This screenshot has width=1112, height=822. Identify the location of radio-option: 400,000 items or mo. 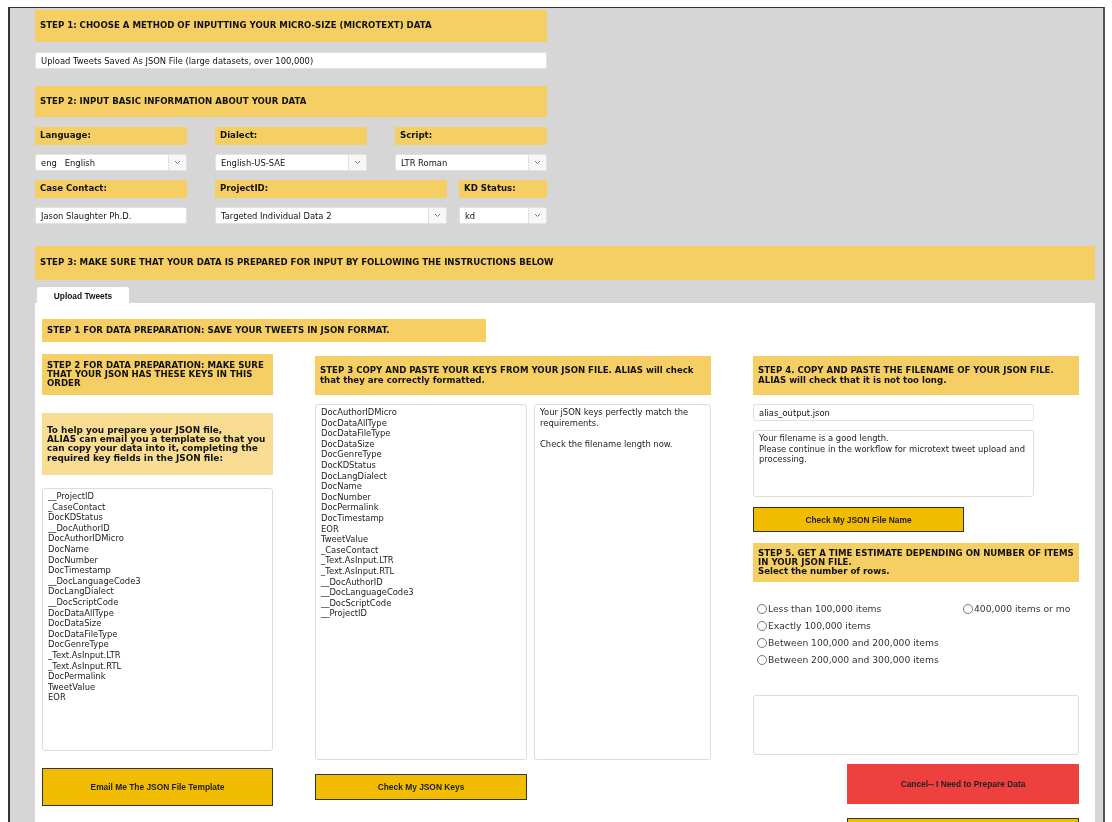
(1021, 608).